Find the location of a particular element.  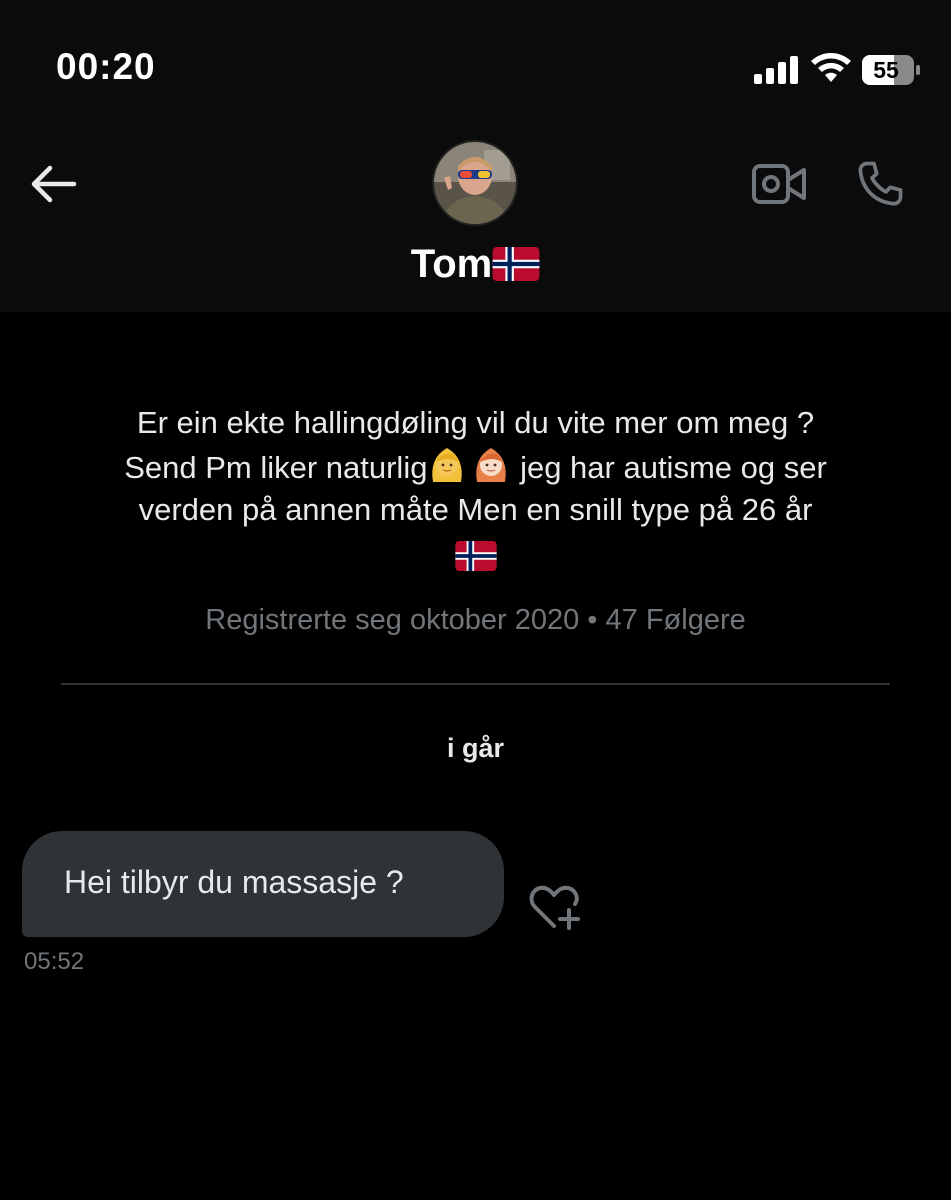

bio-line-2-end: jeg har autisme og ser is located at coordinates (669, 467).